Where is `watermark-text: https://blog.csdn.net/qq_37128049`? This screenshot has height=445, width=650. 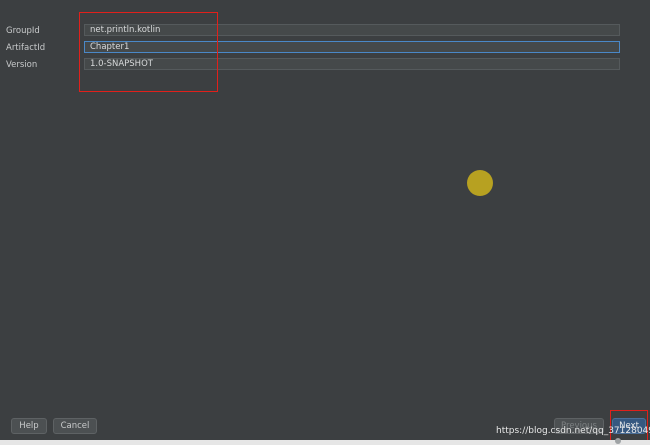
watermark-text: https://blog.csdn.net/qq_37128049 is located at coordinates (573, 431).